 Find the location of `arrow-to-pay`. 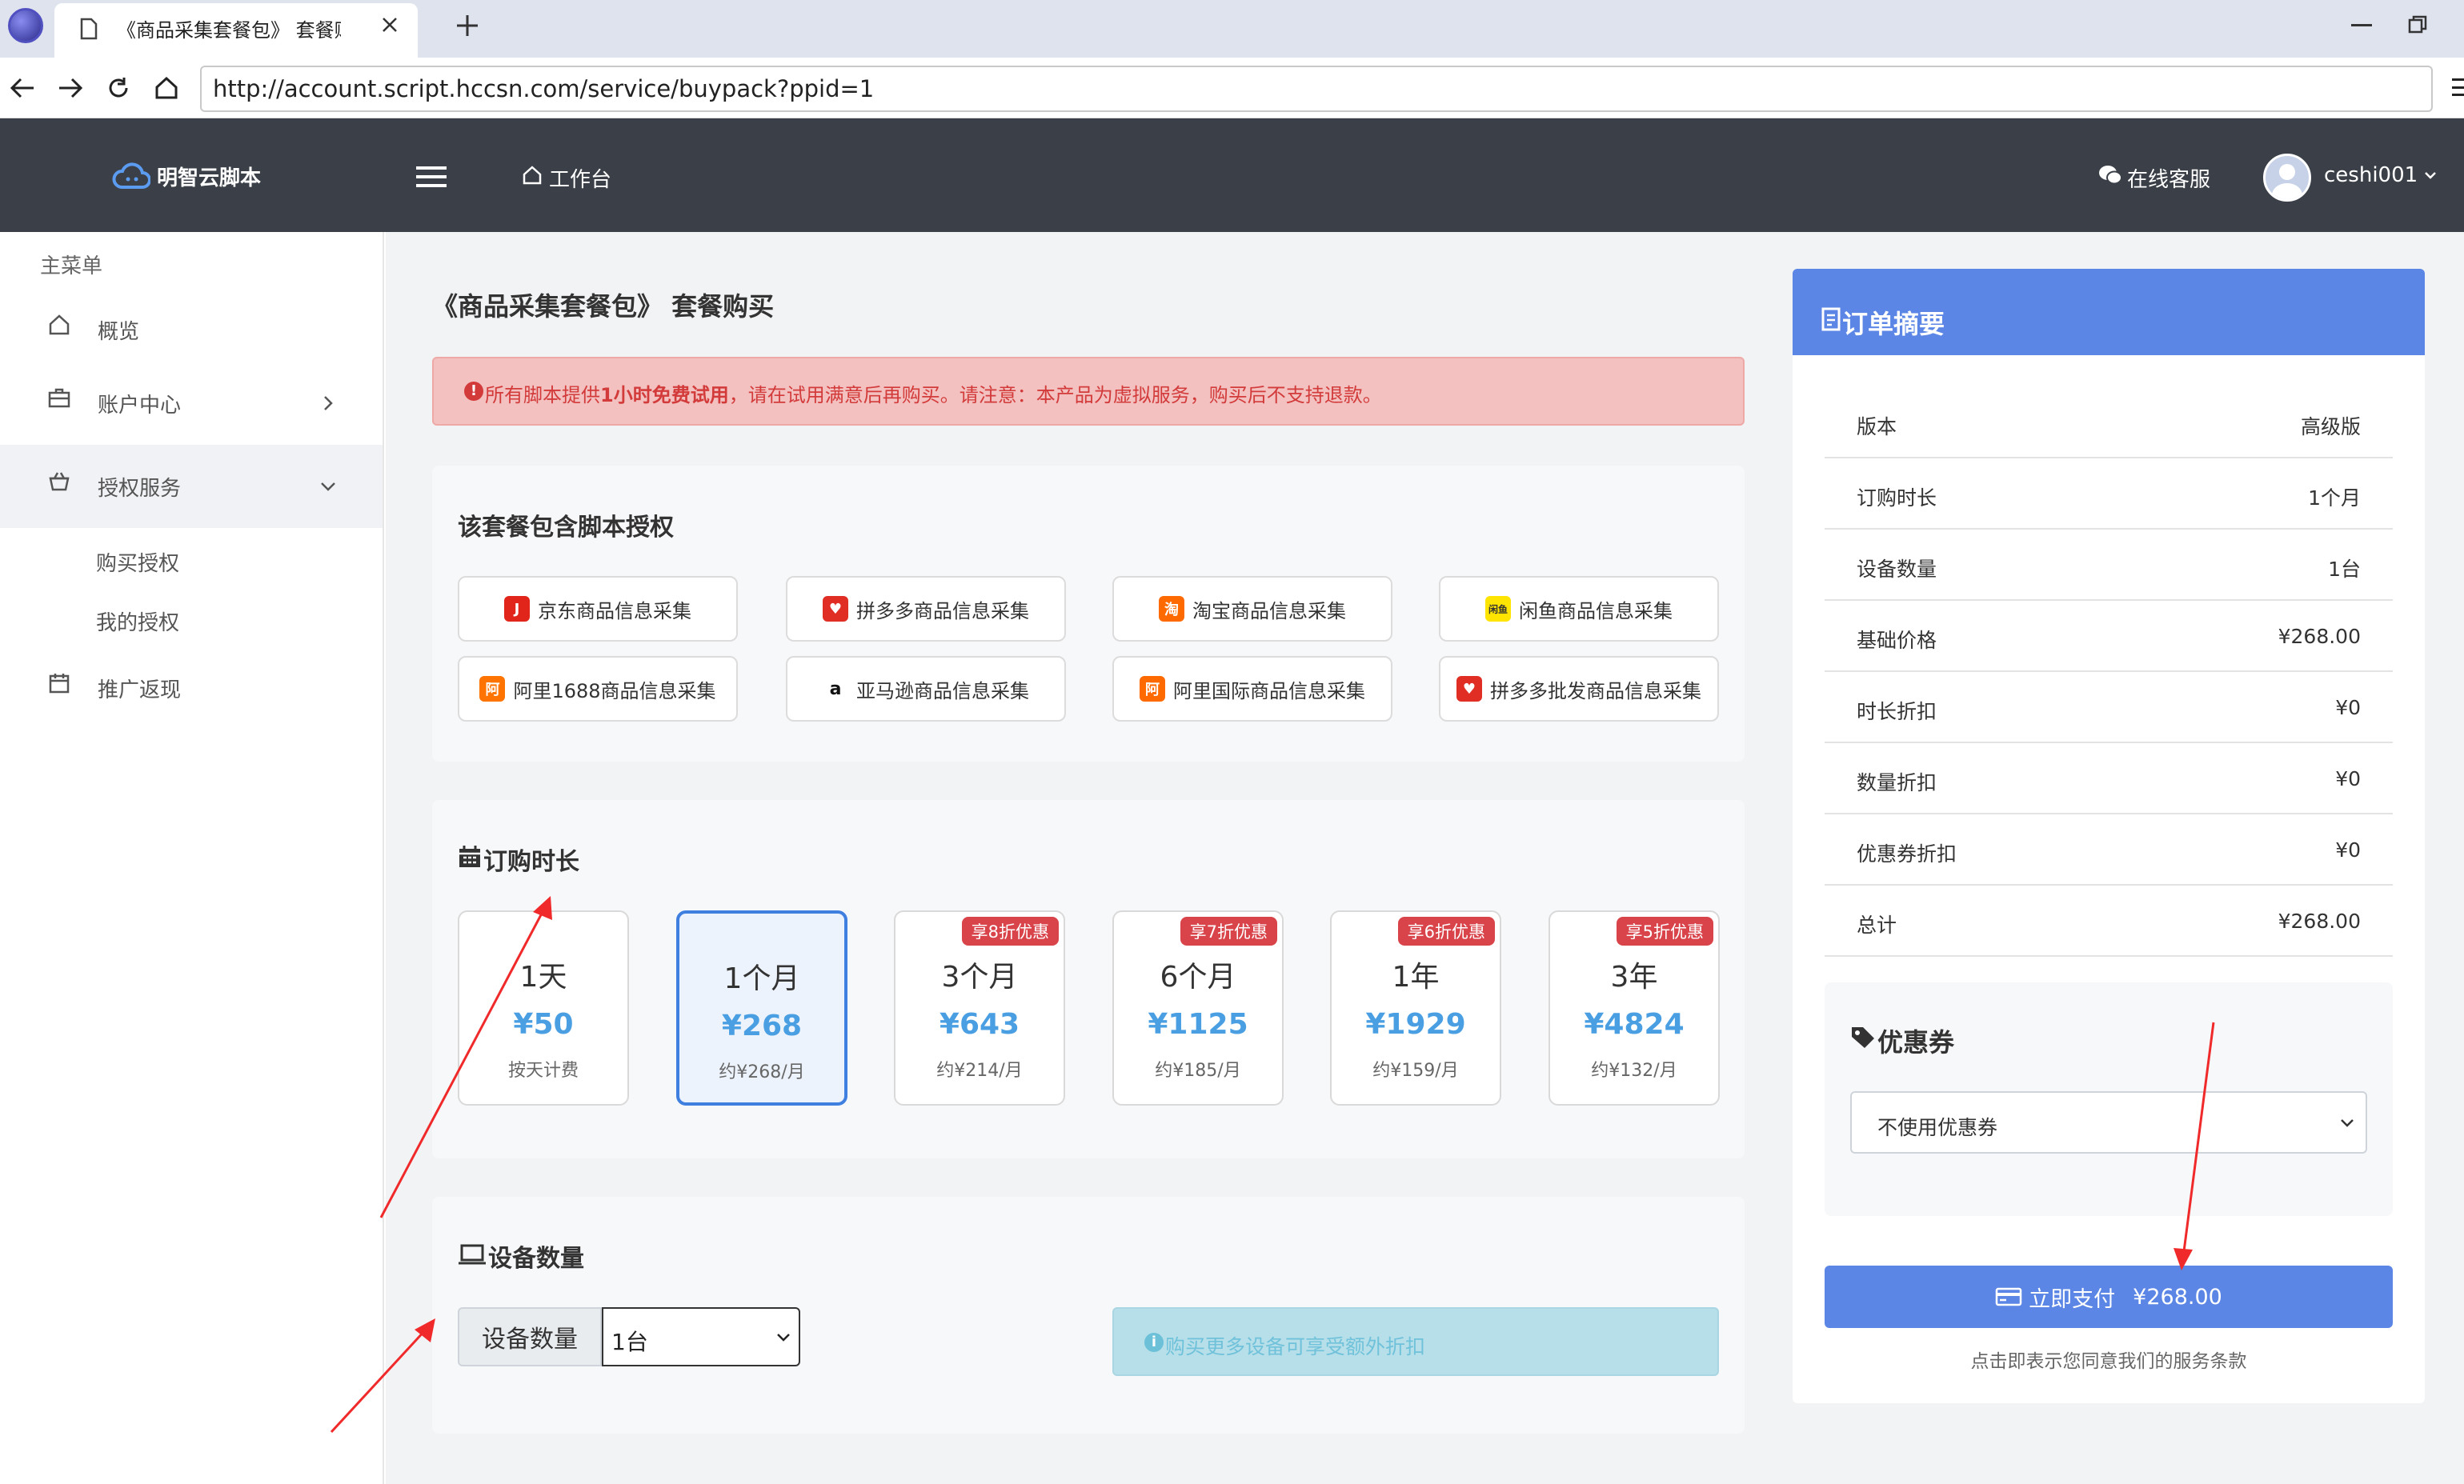

arrow-to-pay is located at coordinates (2194, 1146).